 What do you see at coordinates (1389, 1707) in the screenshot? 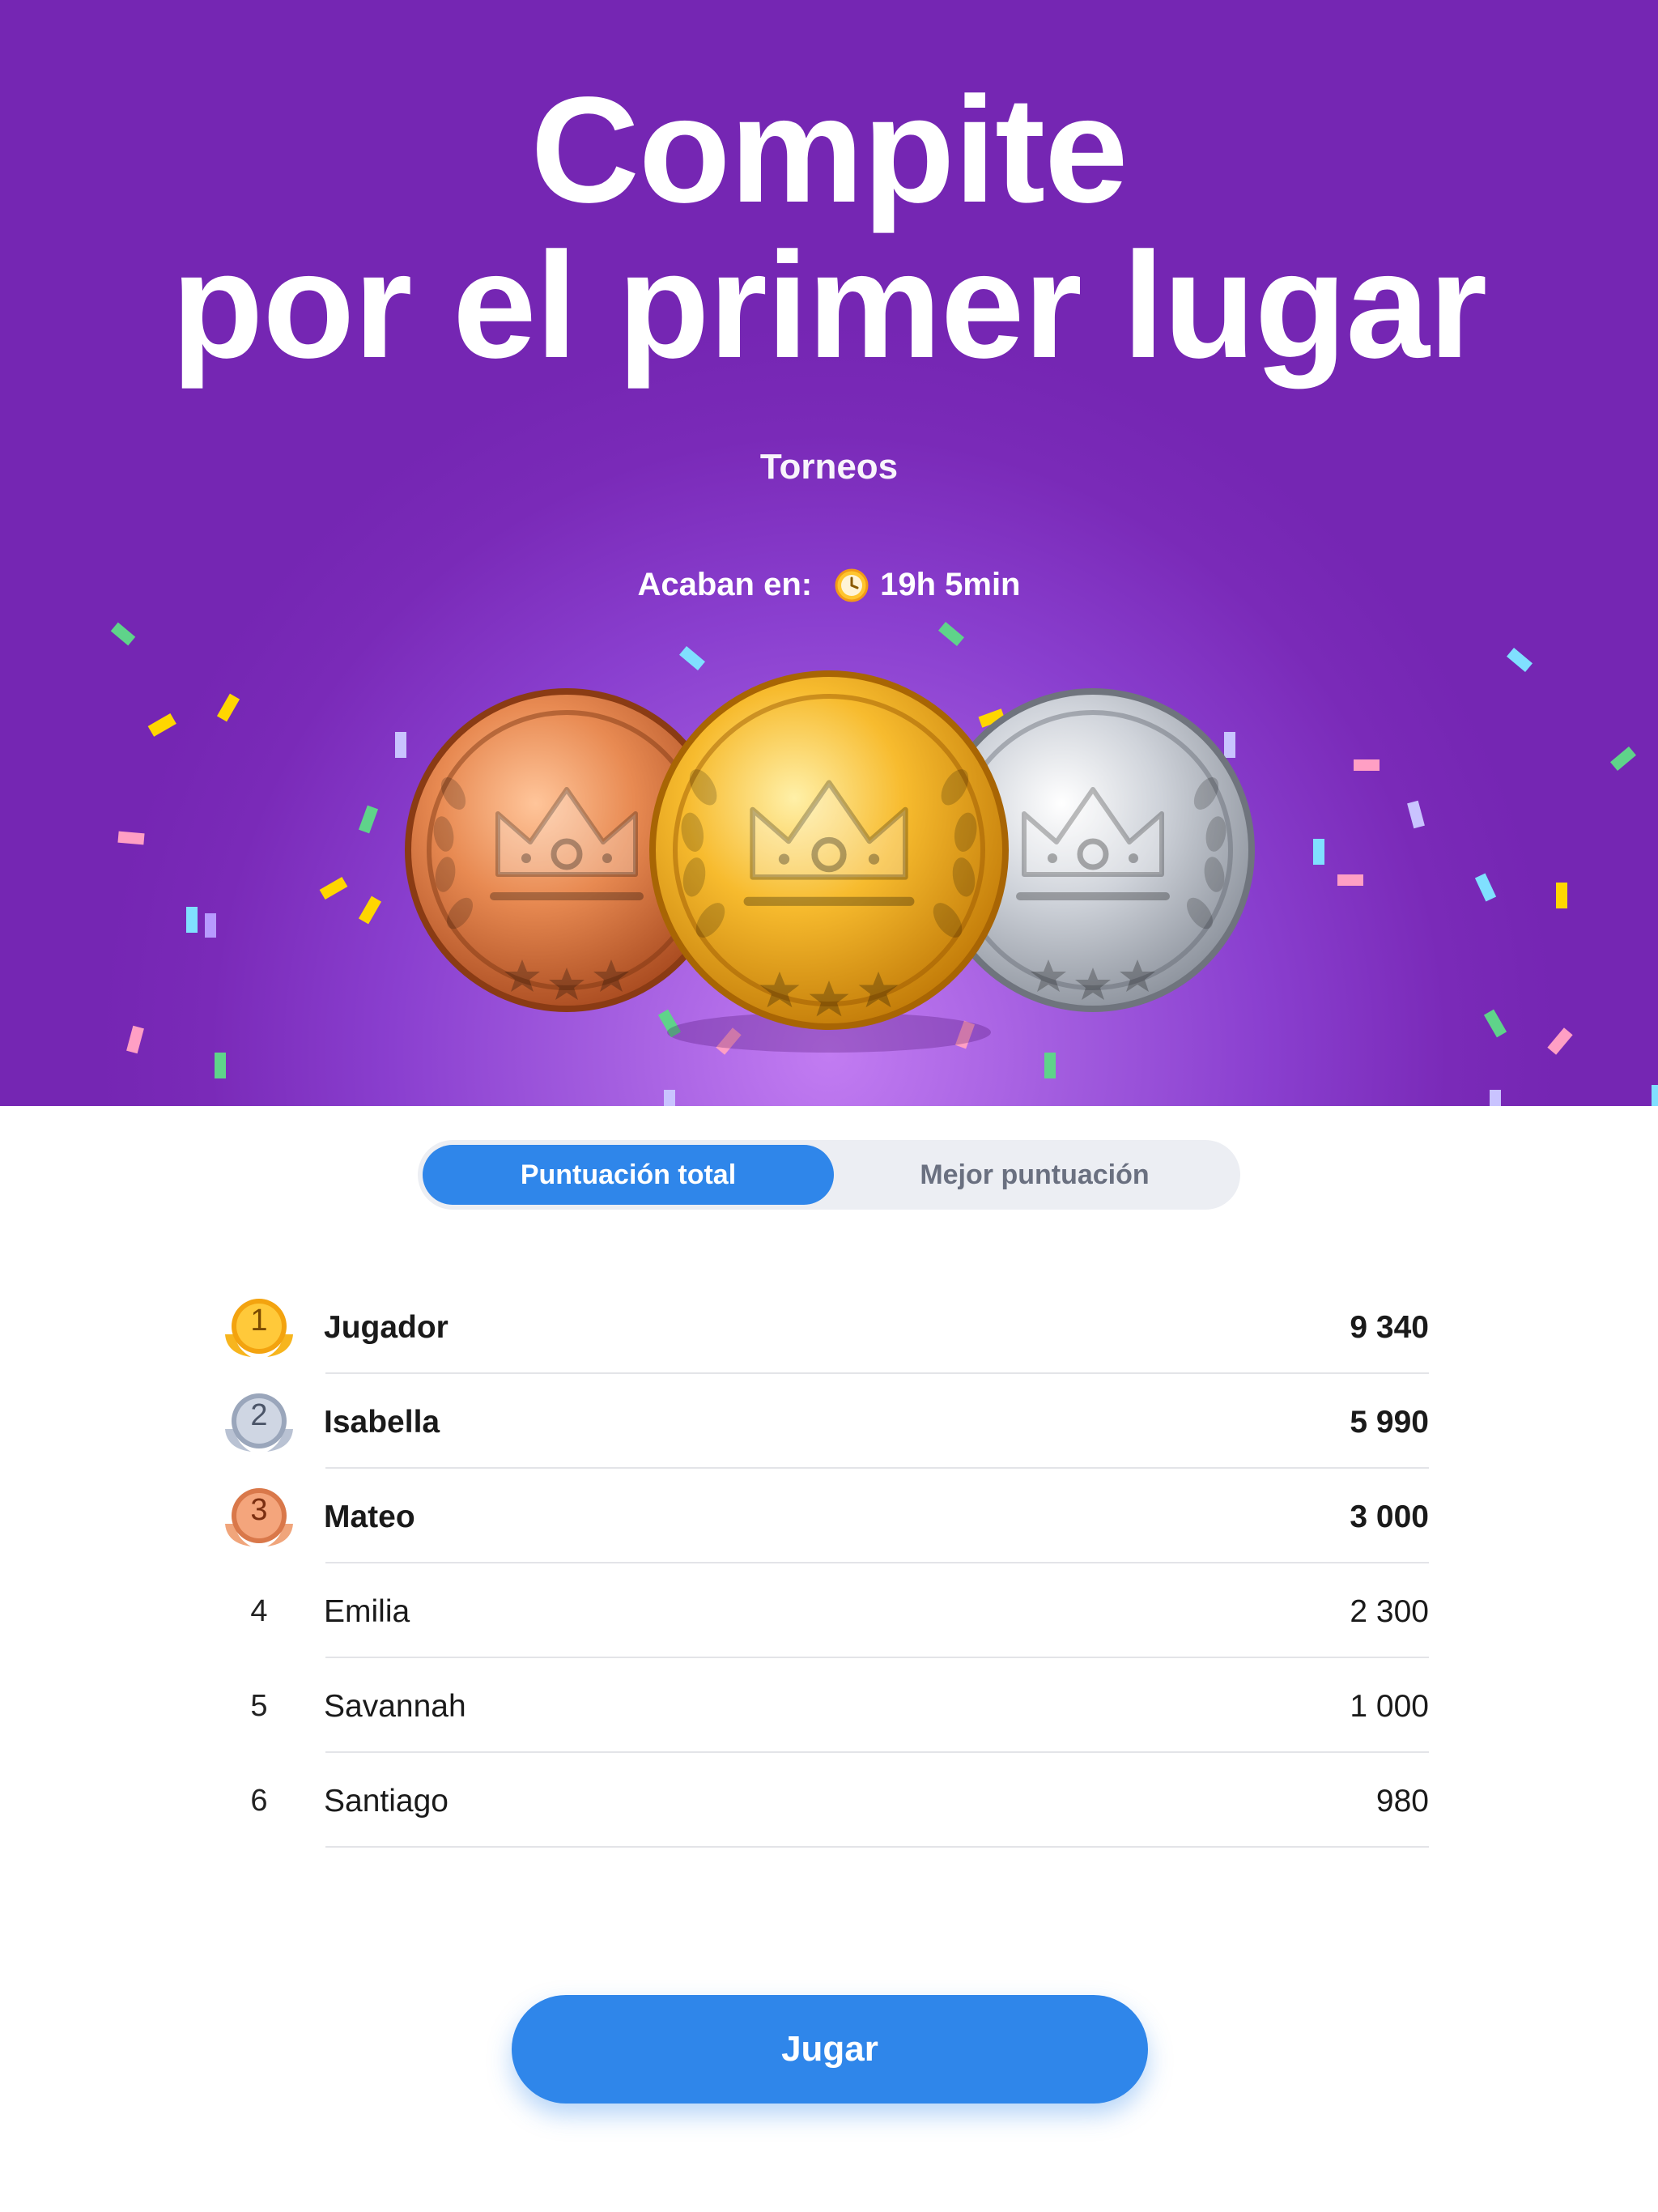
I see `player-score: 1 000` at bounding box center [1389, 1707].